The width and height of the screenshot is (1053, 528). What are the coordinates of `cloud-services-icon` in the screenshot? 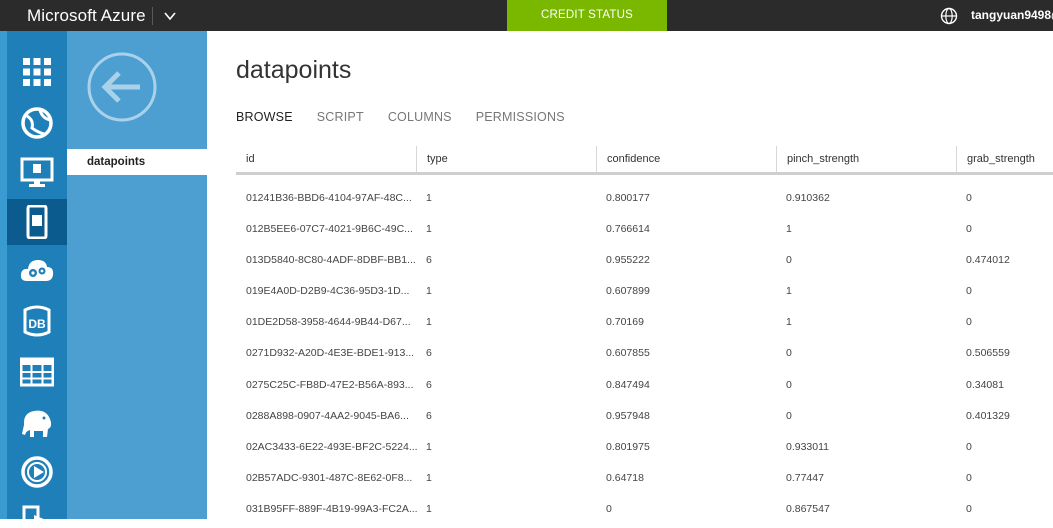 It's located at (37, 270).